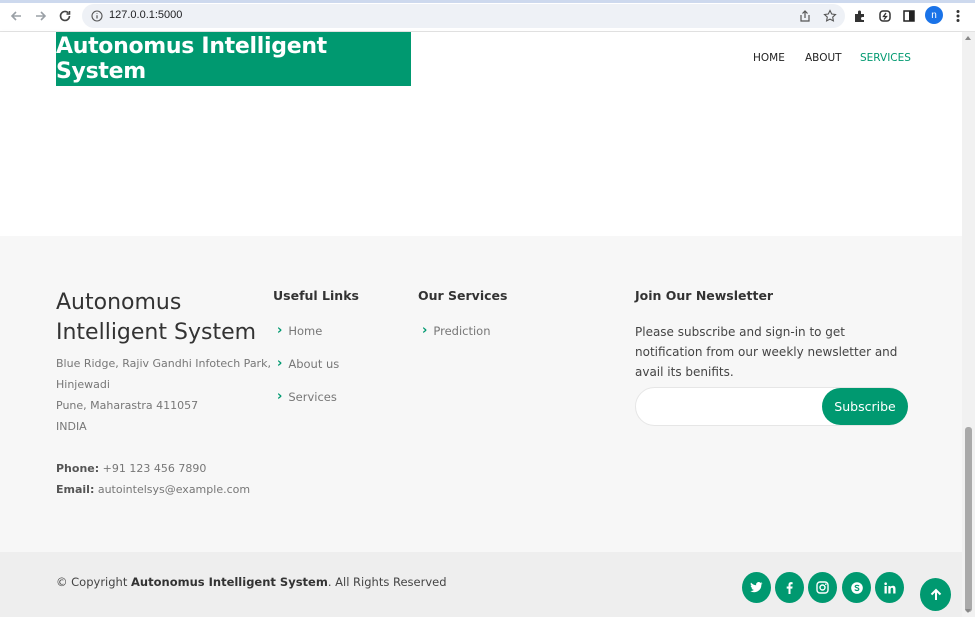  I want to click on page-scrollbar, so click(968, 324).